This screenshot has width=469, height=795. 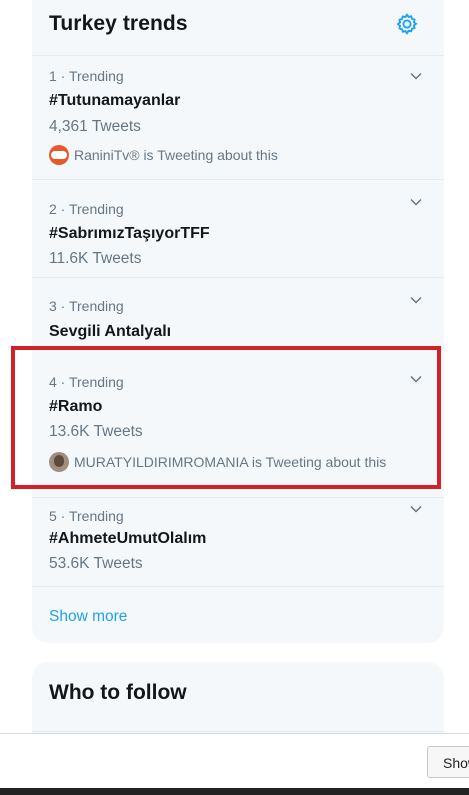 What do you see at coordinates (238, 28) in the screenshot?
I see `trends-header: Turkey trends` at bounding box center [238, 28].